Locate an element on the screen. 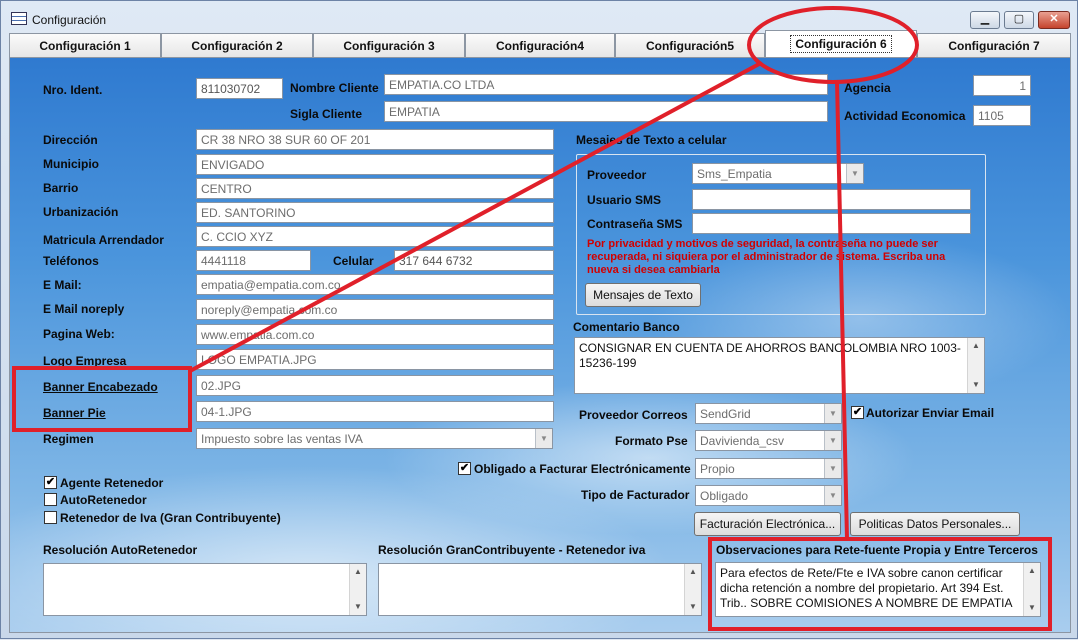 The height and width of the screenshot is (640, 1078). tab-configuracion-7: Configuración 7 is located at coordinates (994, 45).